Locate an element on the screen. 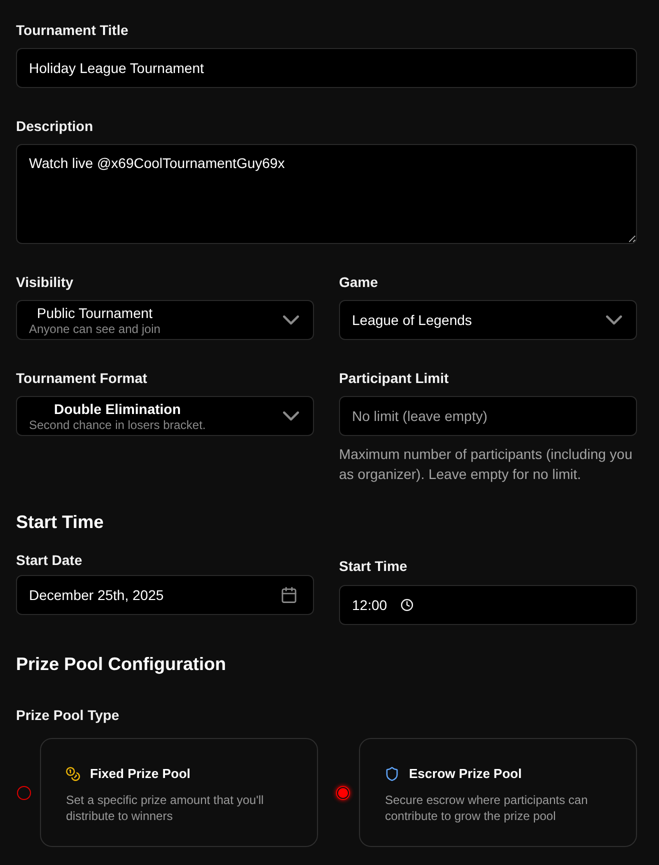  date-picker: December 25th, 2025 is located at coordinates (165, 595).